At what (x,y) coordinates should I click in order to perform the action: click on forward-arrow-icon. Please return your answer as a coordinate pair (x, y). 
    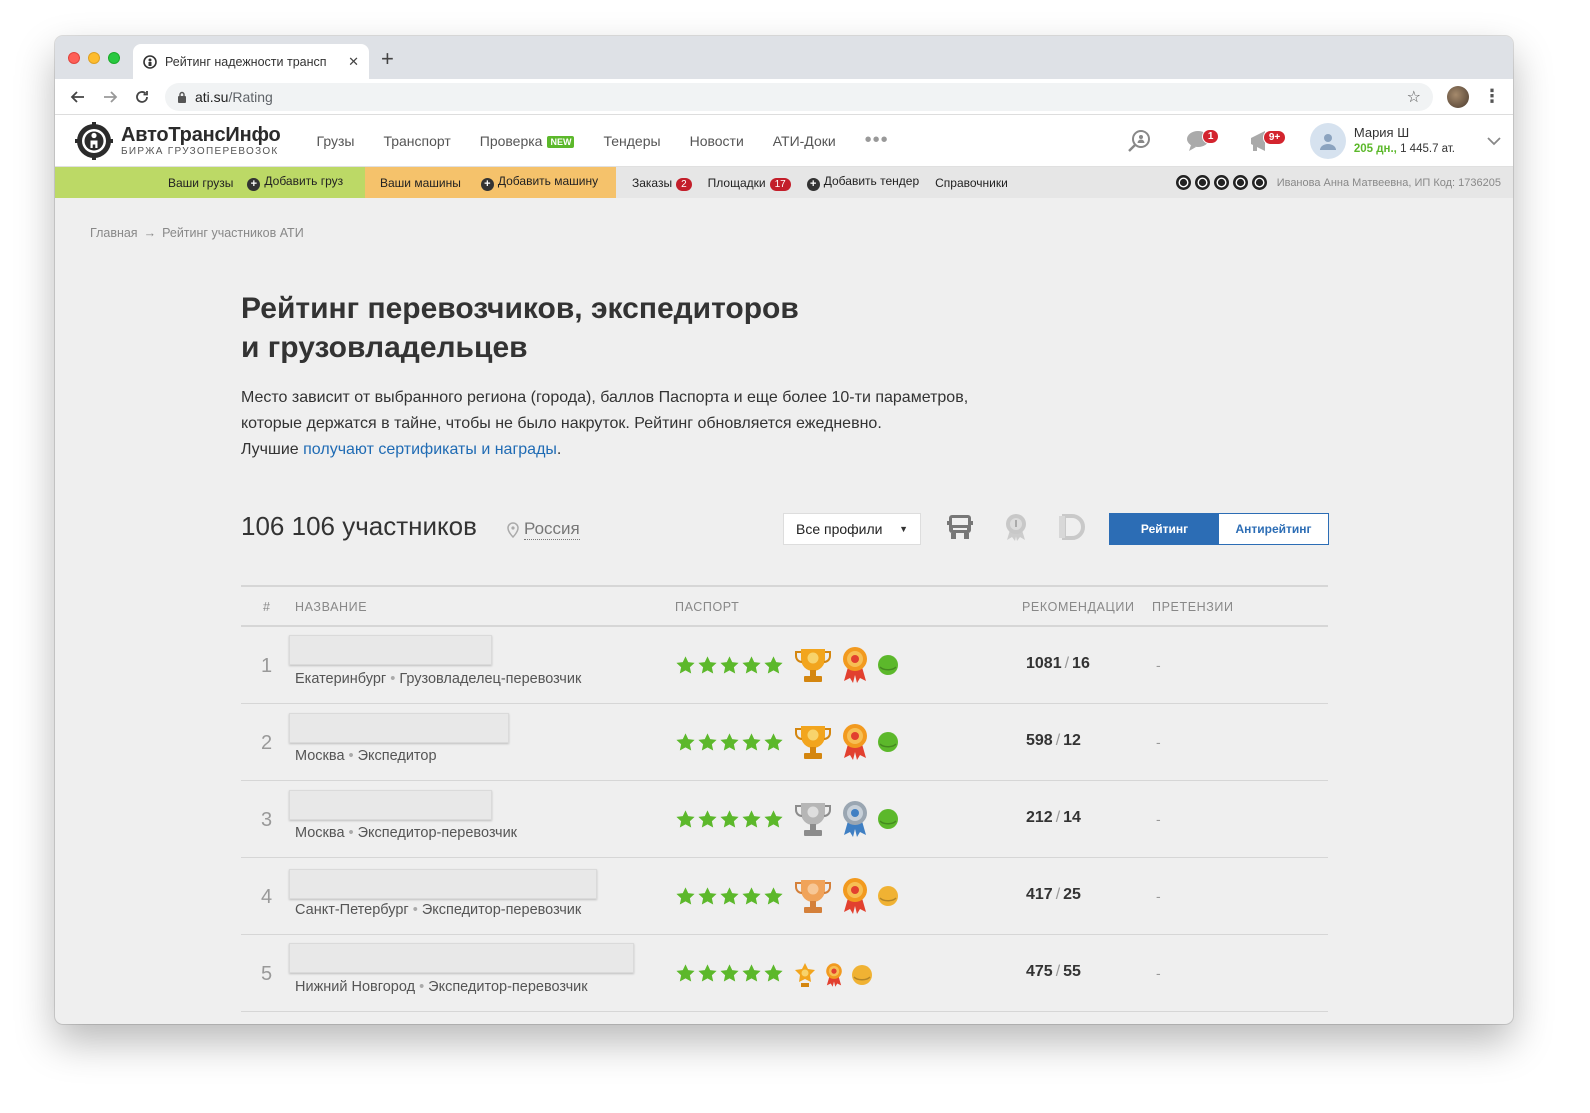
    Looking at the image, I should click on (110, 97).